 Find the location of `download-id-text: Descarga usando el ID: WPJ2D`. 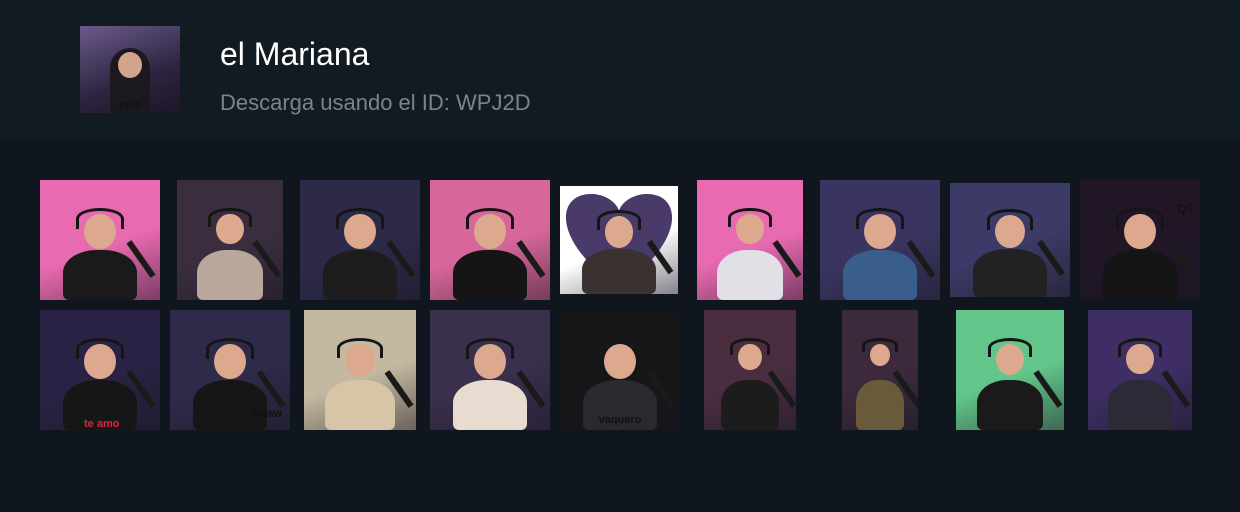

download-id-text: Descarga usando el ID: WPJ2D is located at coordinates (375, 102).